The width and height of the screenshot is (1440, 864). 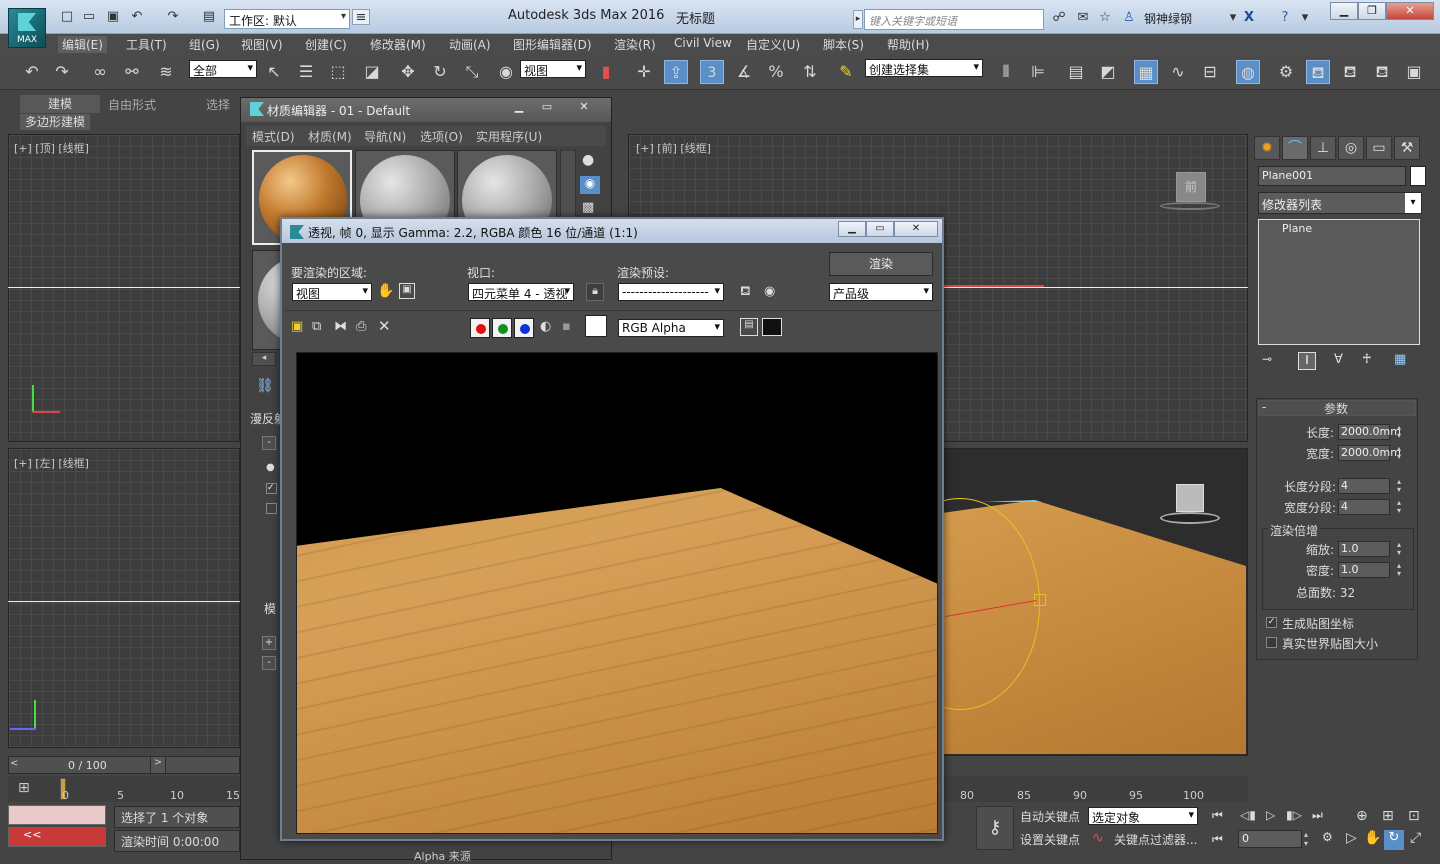 What do you see at coordinates (332, 292) in the screenshot?
I see `area-to-render-dropdown: 视图` at bounding box center [332, 292].